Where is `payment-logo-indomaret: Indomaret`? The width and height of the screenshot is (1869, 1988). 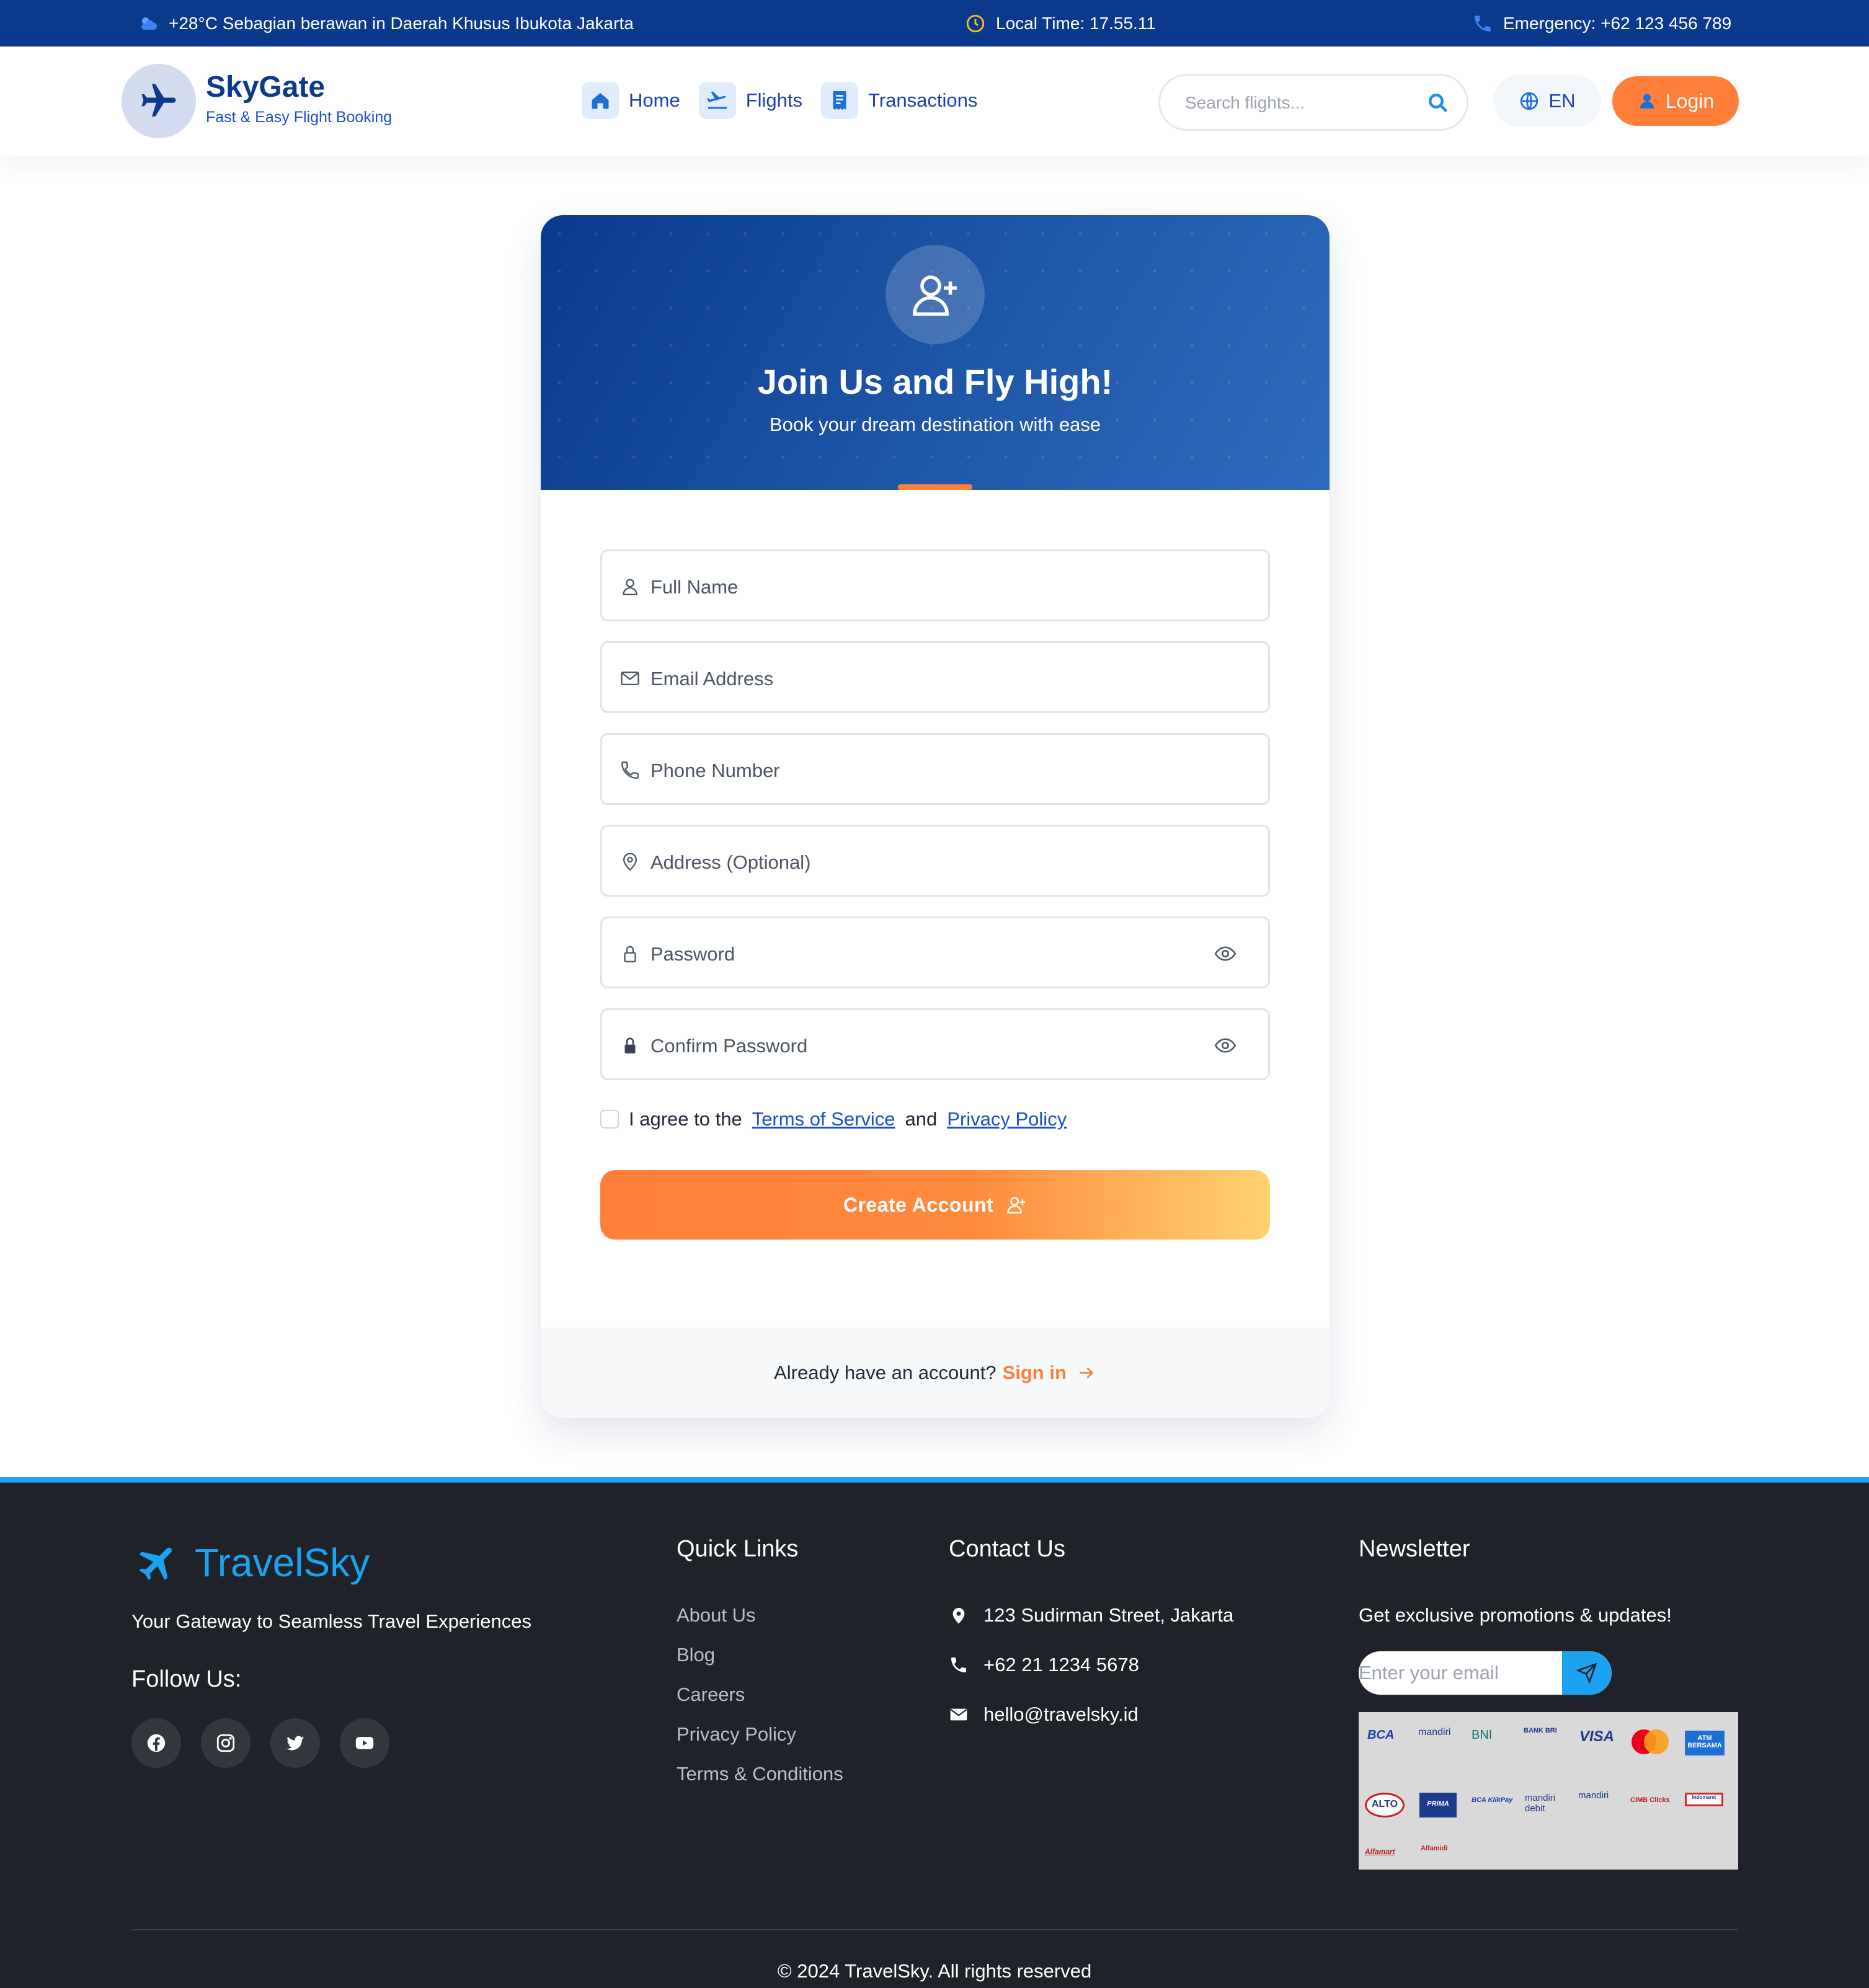
payment-logo-indomaret: Indomaret is located at coordinates (1704, 1799).